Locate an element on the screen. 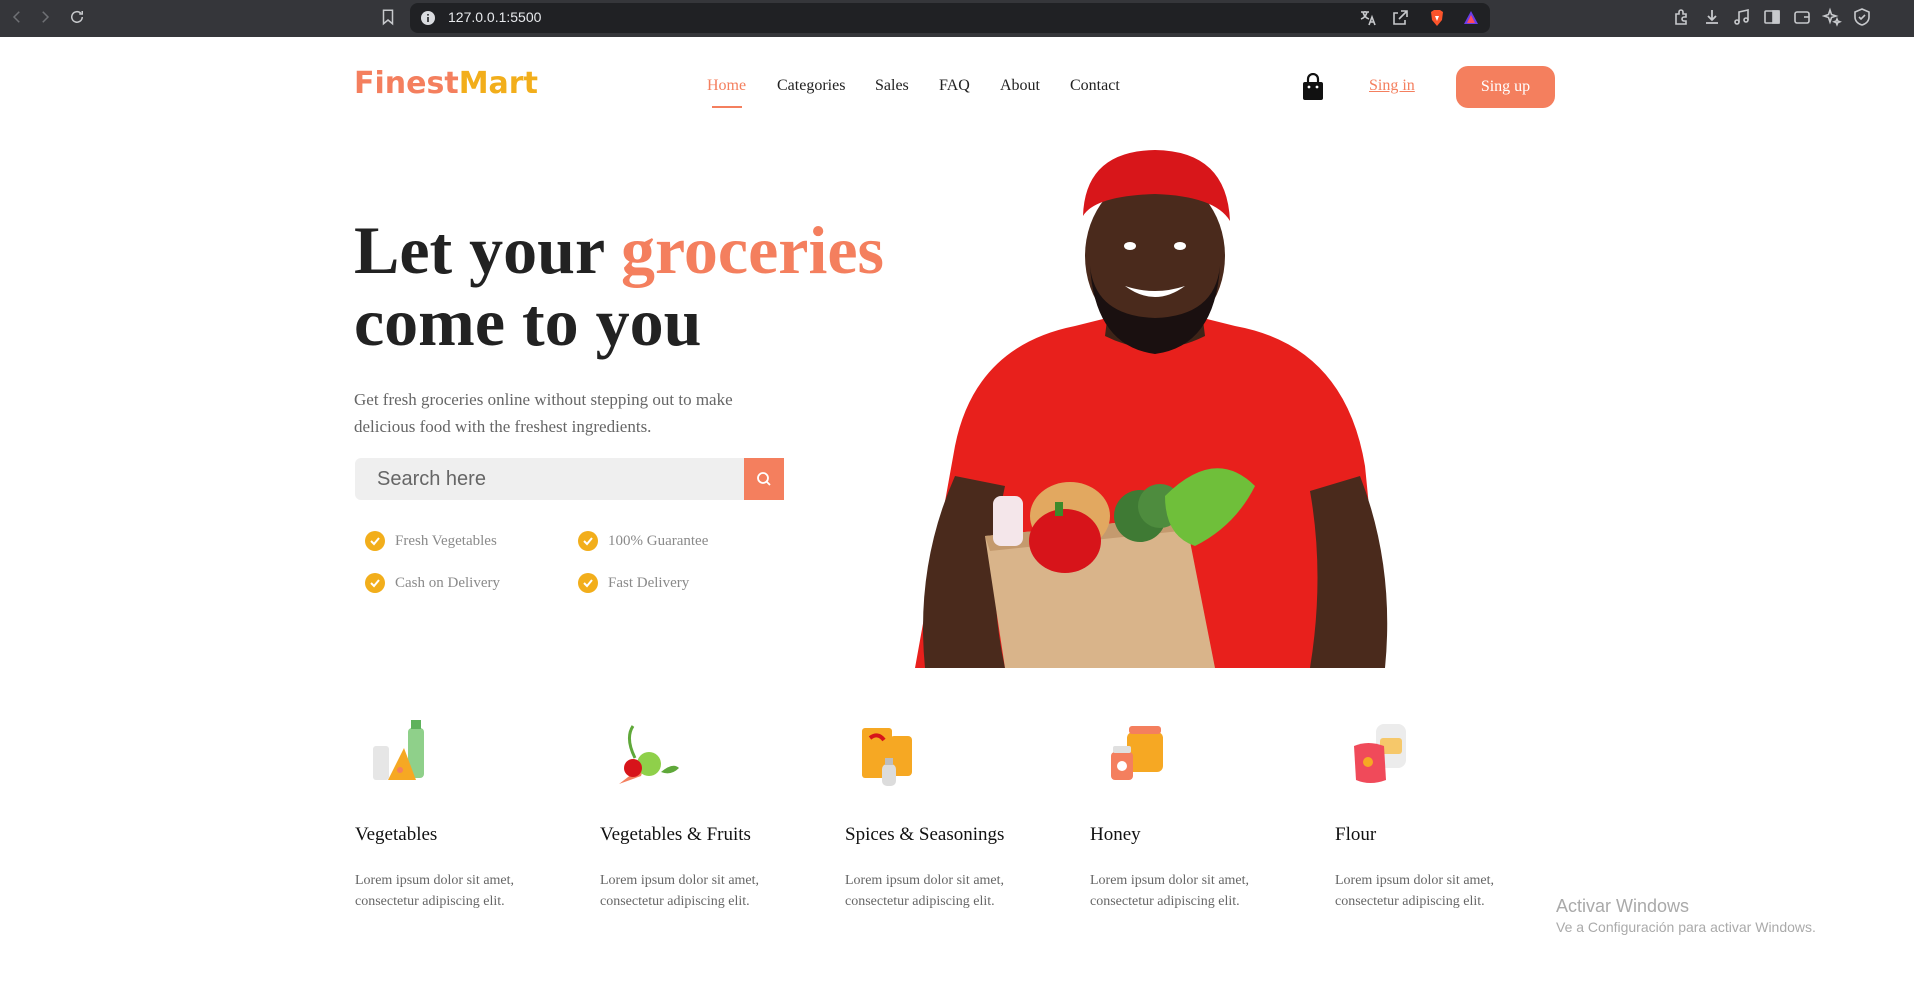 The image size is (1914, 987). bookmark-icon is located at coordinates (388, 17).